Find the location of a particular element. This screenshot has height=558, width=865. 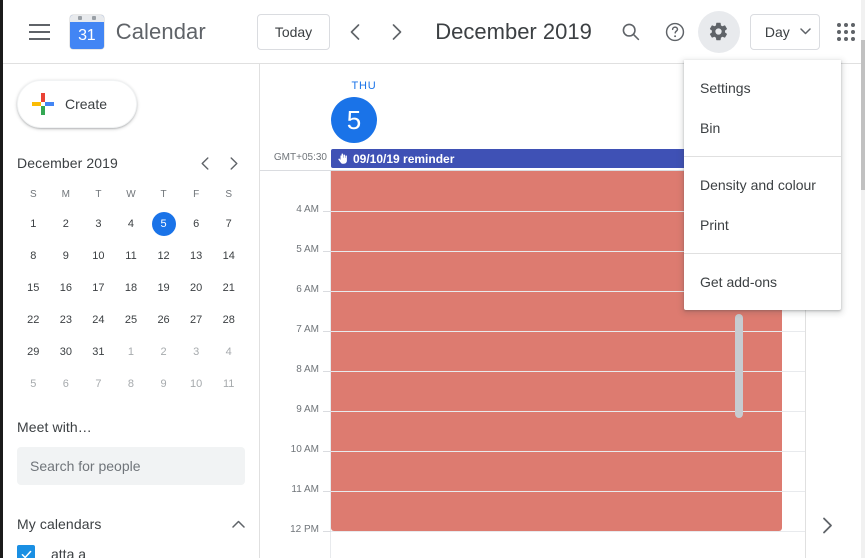

time-grid-scrollbar is located at coordinates (739, 366).